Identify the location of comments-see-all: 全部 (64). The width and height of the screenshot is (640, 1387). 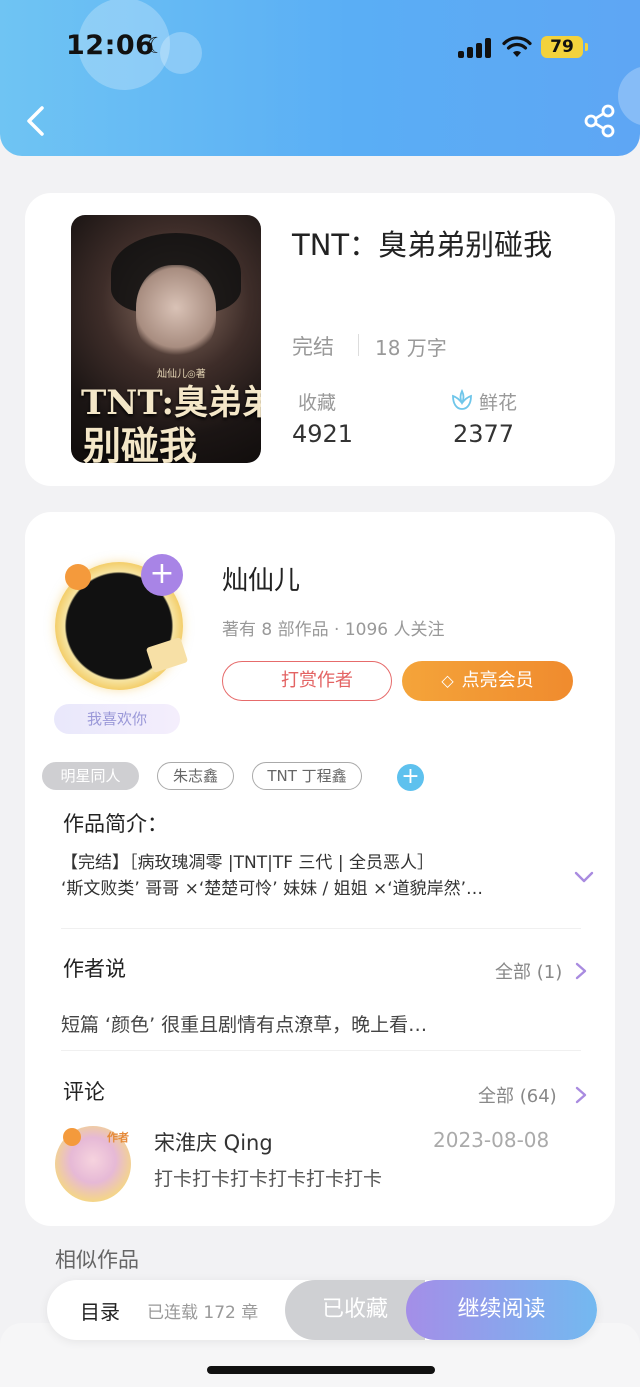
(517, 1095).